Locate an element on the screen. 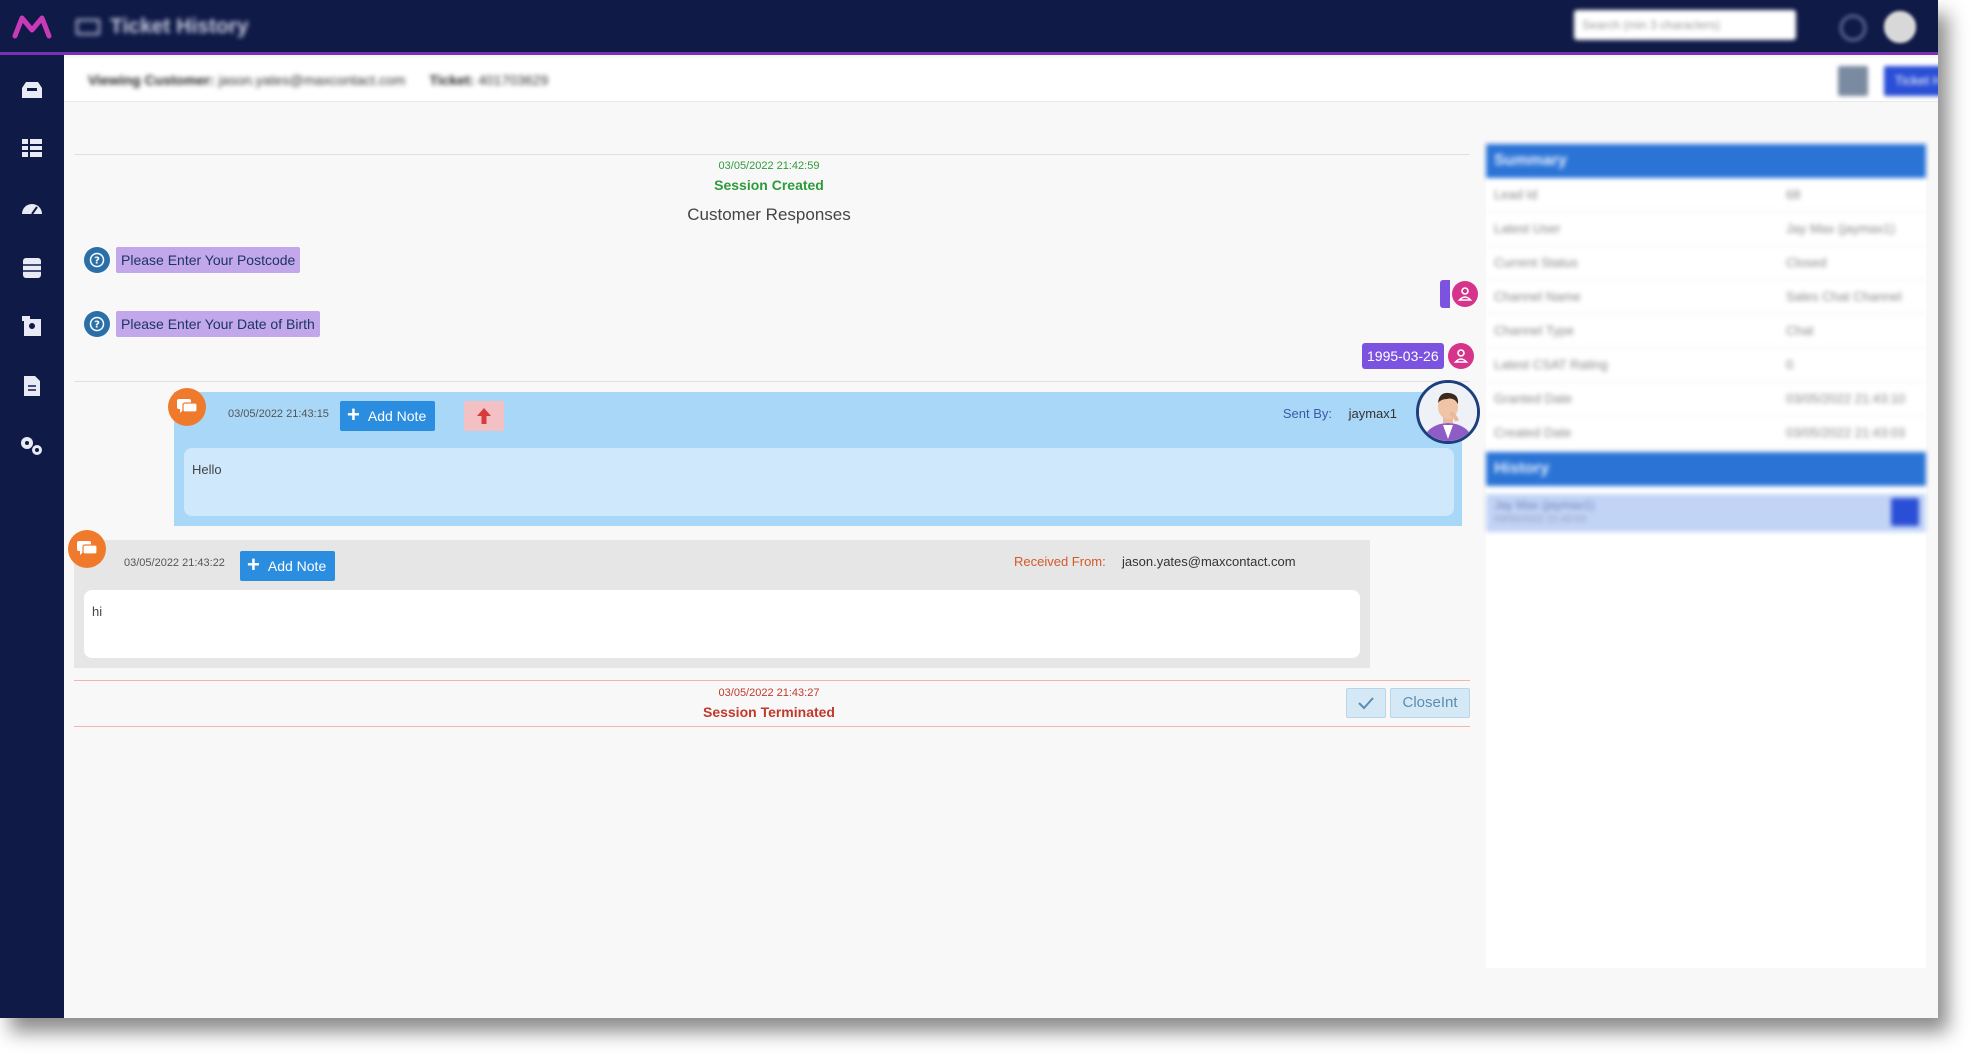 This screenshot has height=1059, width=1970. summary-header: Summary is located at coordinates (1706, 161).